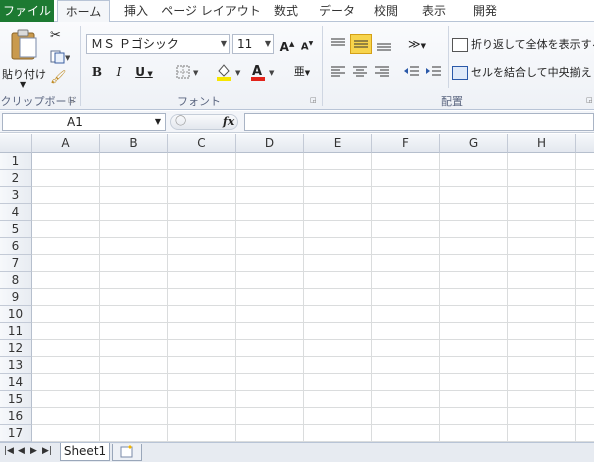 The height and width of the screenshot is (463, 594). Describe the element at coordinates (58, 77) in the screenshot. I see `format-painter-icon: 🖌` at that location.